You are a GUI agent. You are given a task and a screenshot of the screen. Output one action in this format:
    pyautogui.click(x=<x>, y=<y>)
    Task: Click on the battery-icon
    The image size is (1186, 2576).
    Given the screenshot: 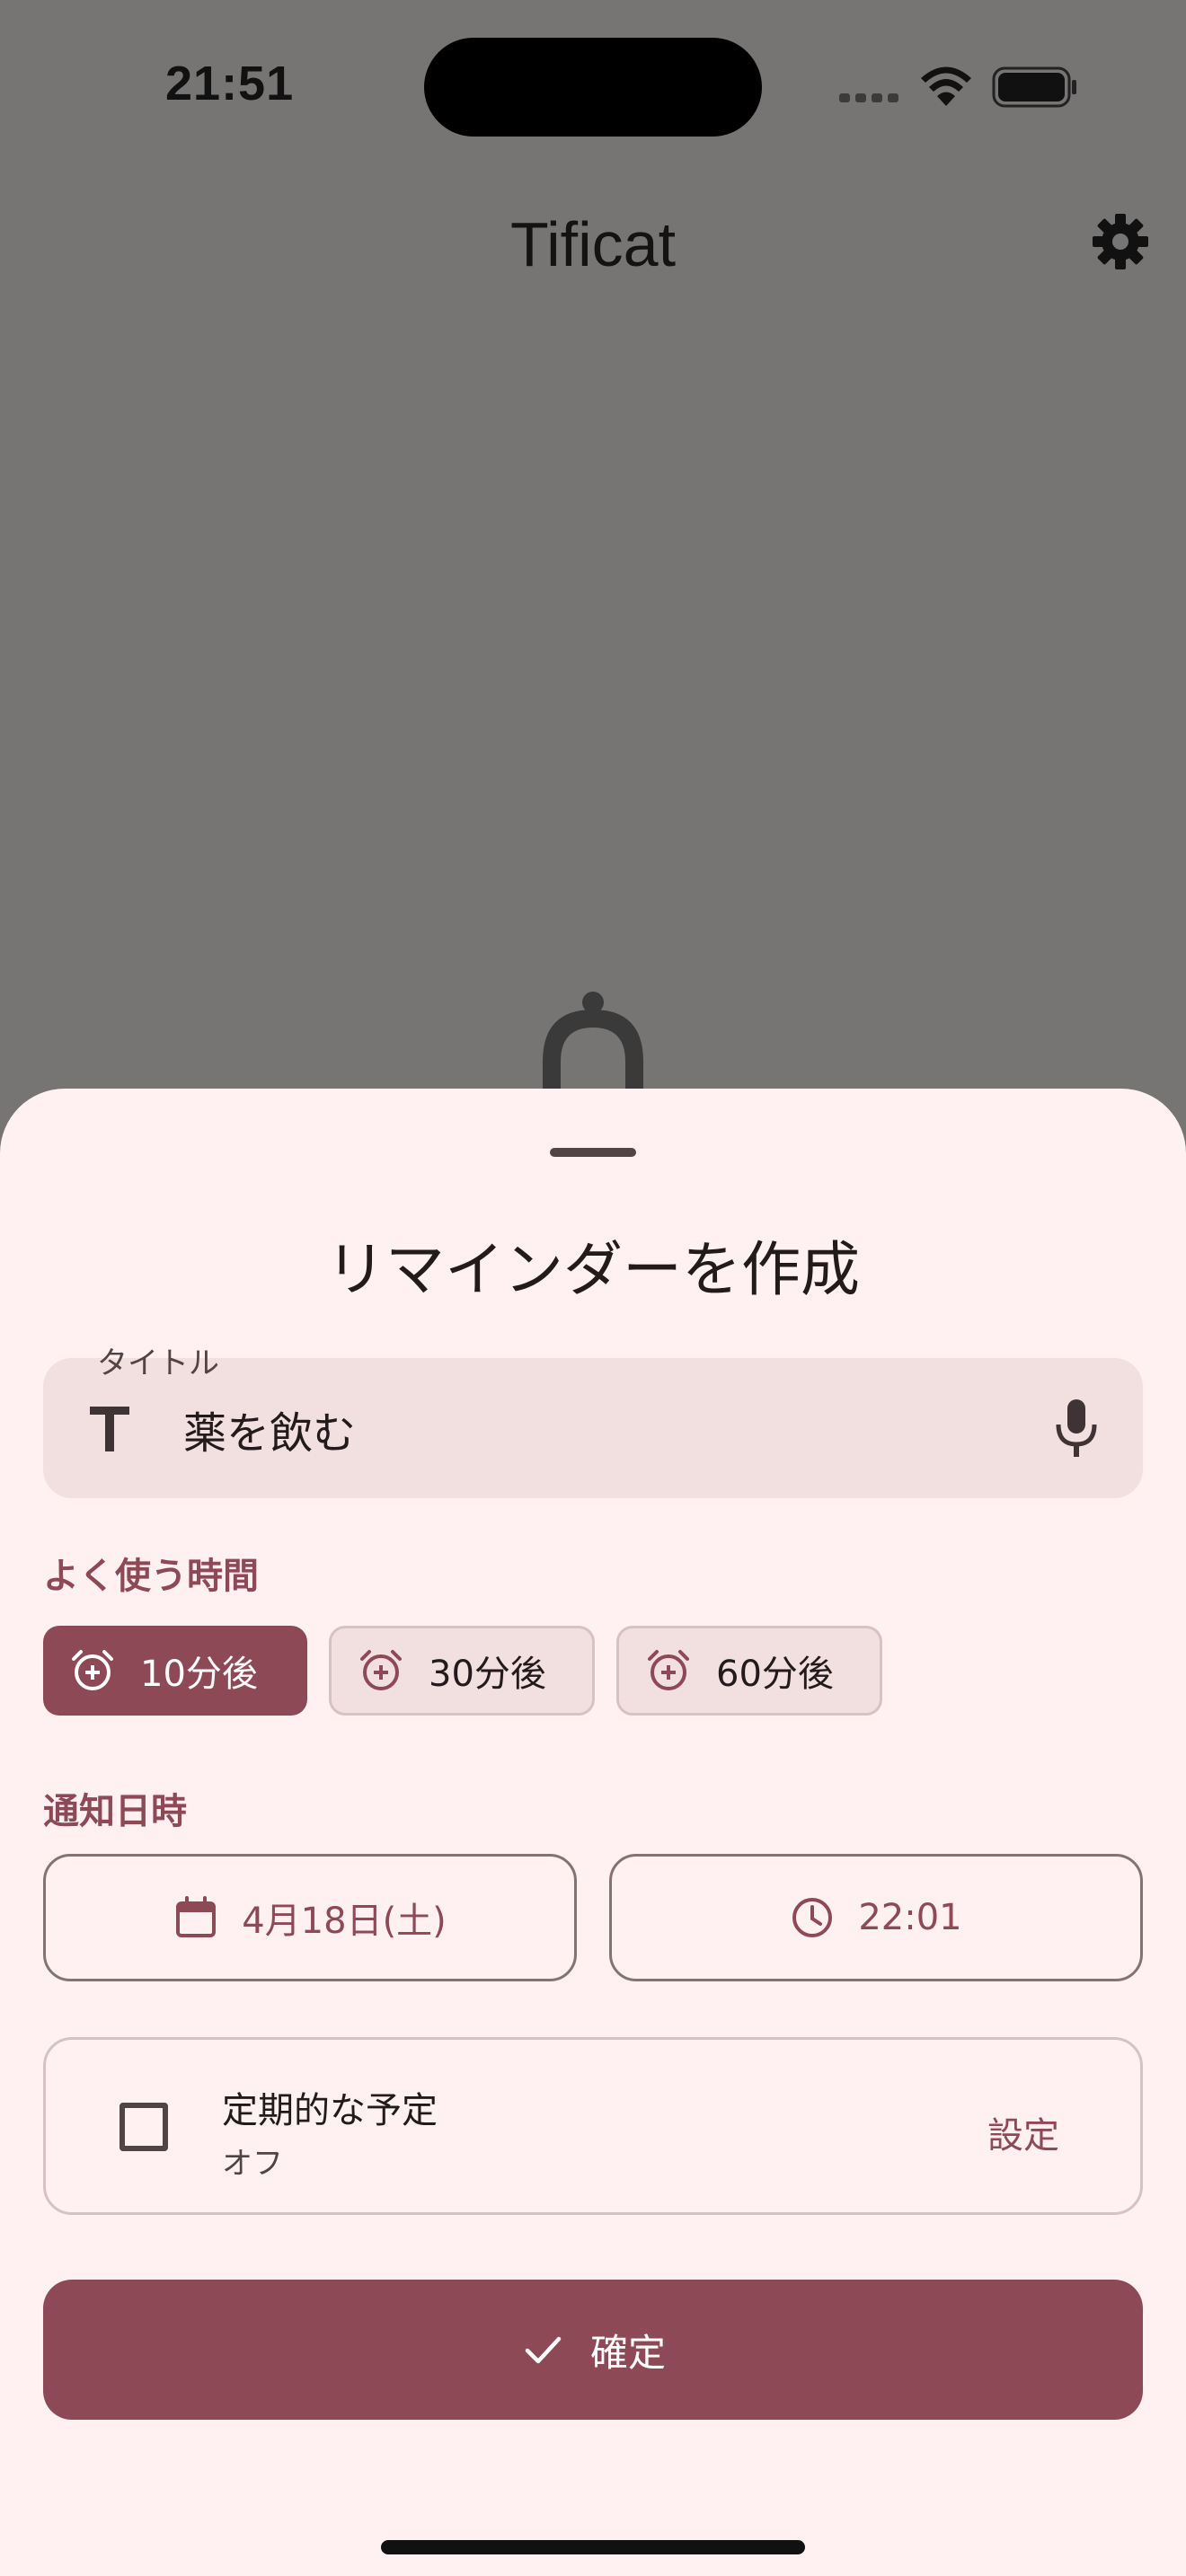 What is the action you would take?
    pyautogui.click(x=1034, y=87)
    